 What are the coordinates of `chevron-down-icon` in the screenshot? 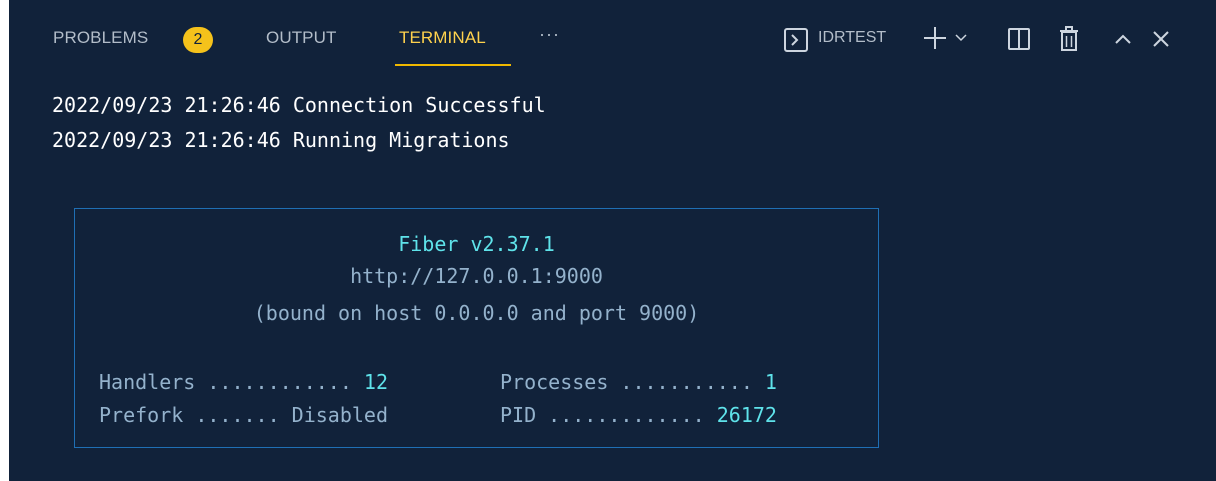 It's located at (961, 38).